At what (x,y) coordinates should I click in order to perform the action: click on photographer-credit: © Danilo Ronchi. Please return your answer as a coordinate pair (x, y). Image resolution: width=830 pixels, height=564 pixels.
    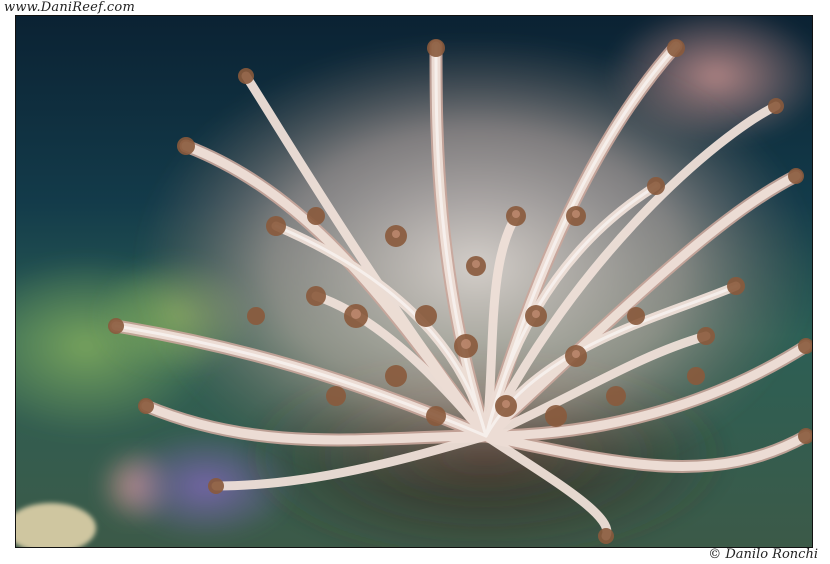
    Looking at the image, I should click on (763, 554).